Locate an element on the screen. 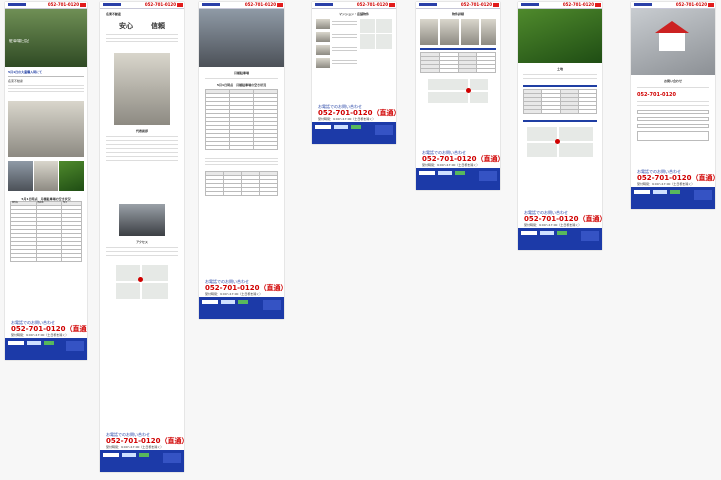 Image resolution: width=721 pixels, height=480 pixels. email-field is located at coordinates (673, 119).